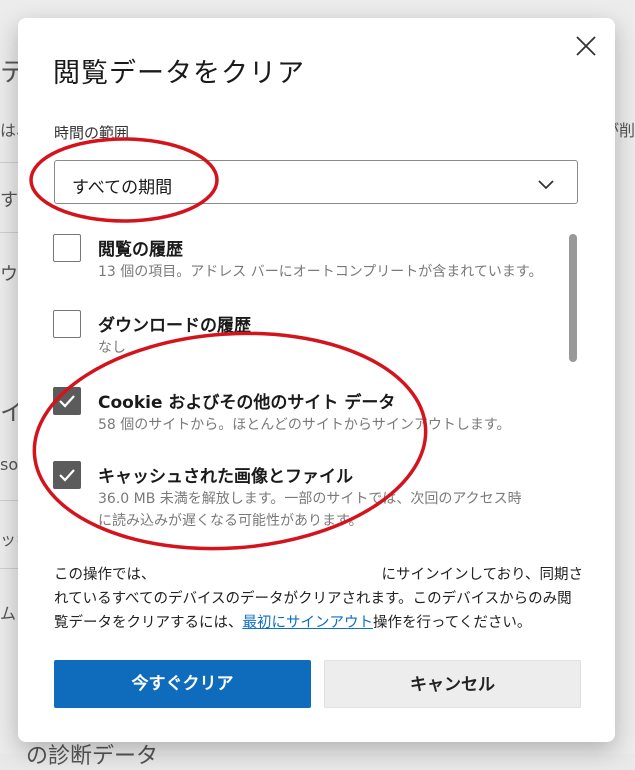  Describe the element at coordinates (140, 250) in the screenshot. I see `item-title: 閲覧の履歴` at that location.